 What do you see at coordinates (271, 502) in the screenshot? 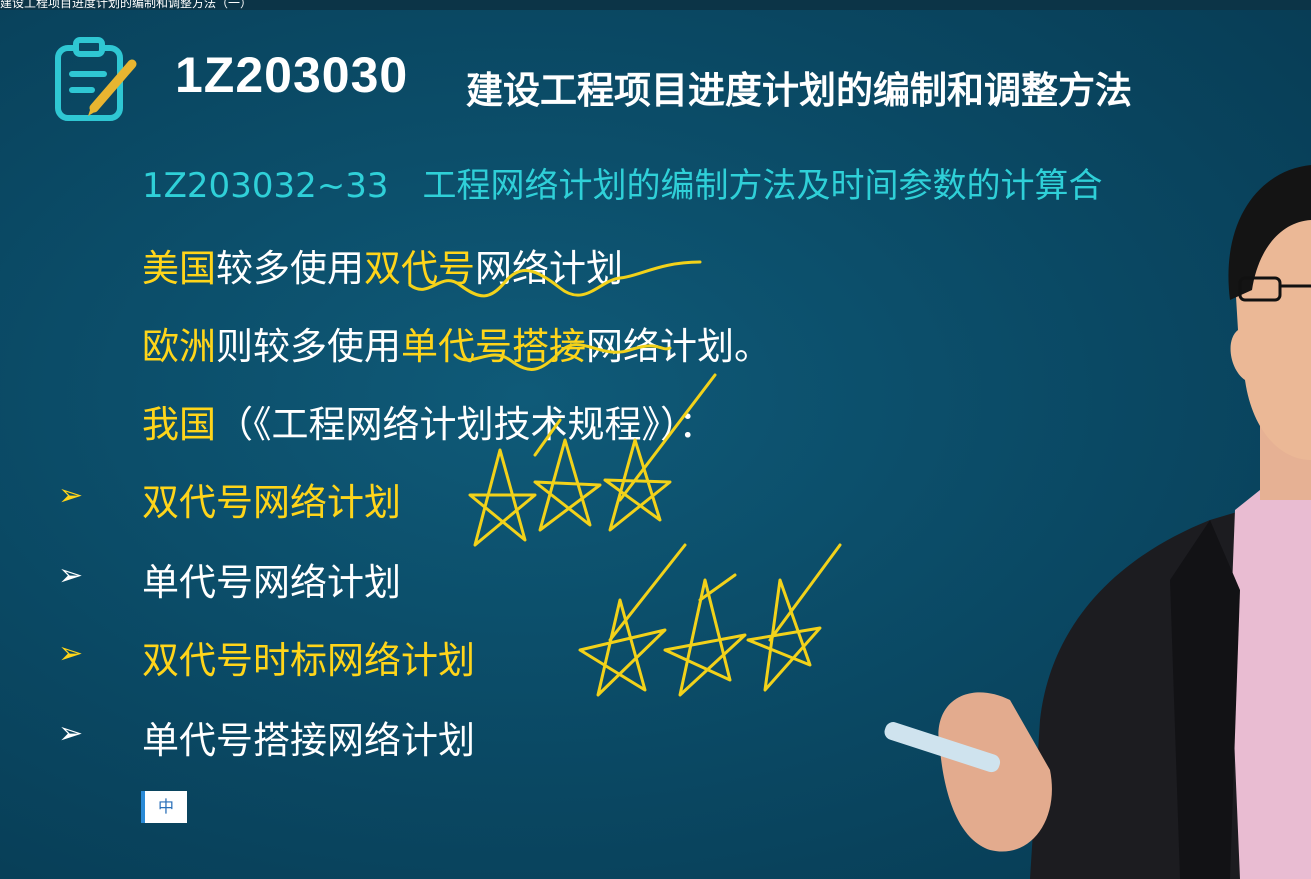
I see `list-item: 双代号网络计划` at bounding box center [271, 502].